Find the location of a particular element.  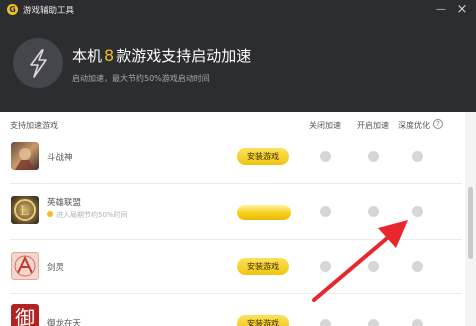

game-thumbnail: L is located at coordinates (25, 210).